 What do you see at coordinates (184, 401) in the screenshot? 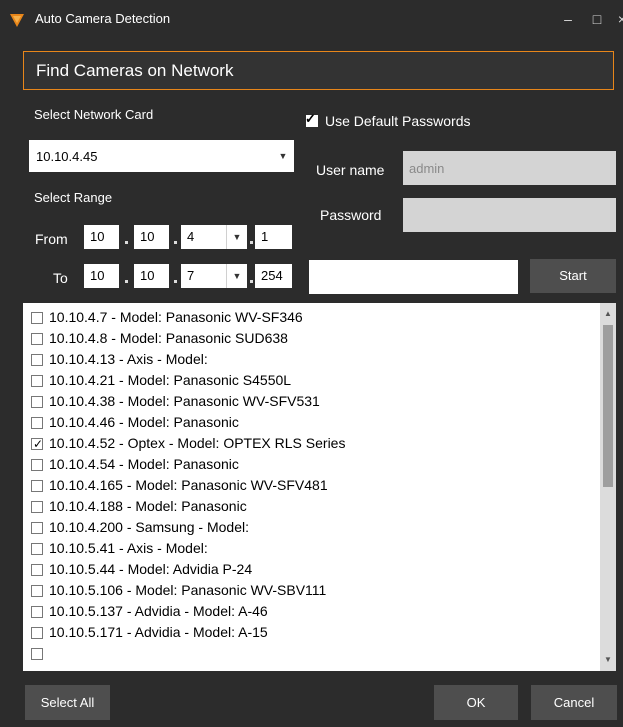
I see `camera-label: 10.10.4.38 - Model: Panasonic WV-SFV531` at bounding box center [184, 401].